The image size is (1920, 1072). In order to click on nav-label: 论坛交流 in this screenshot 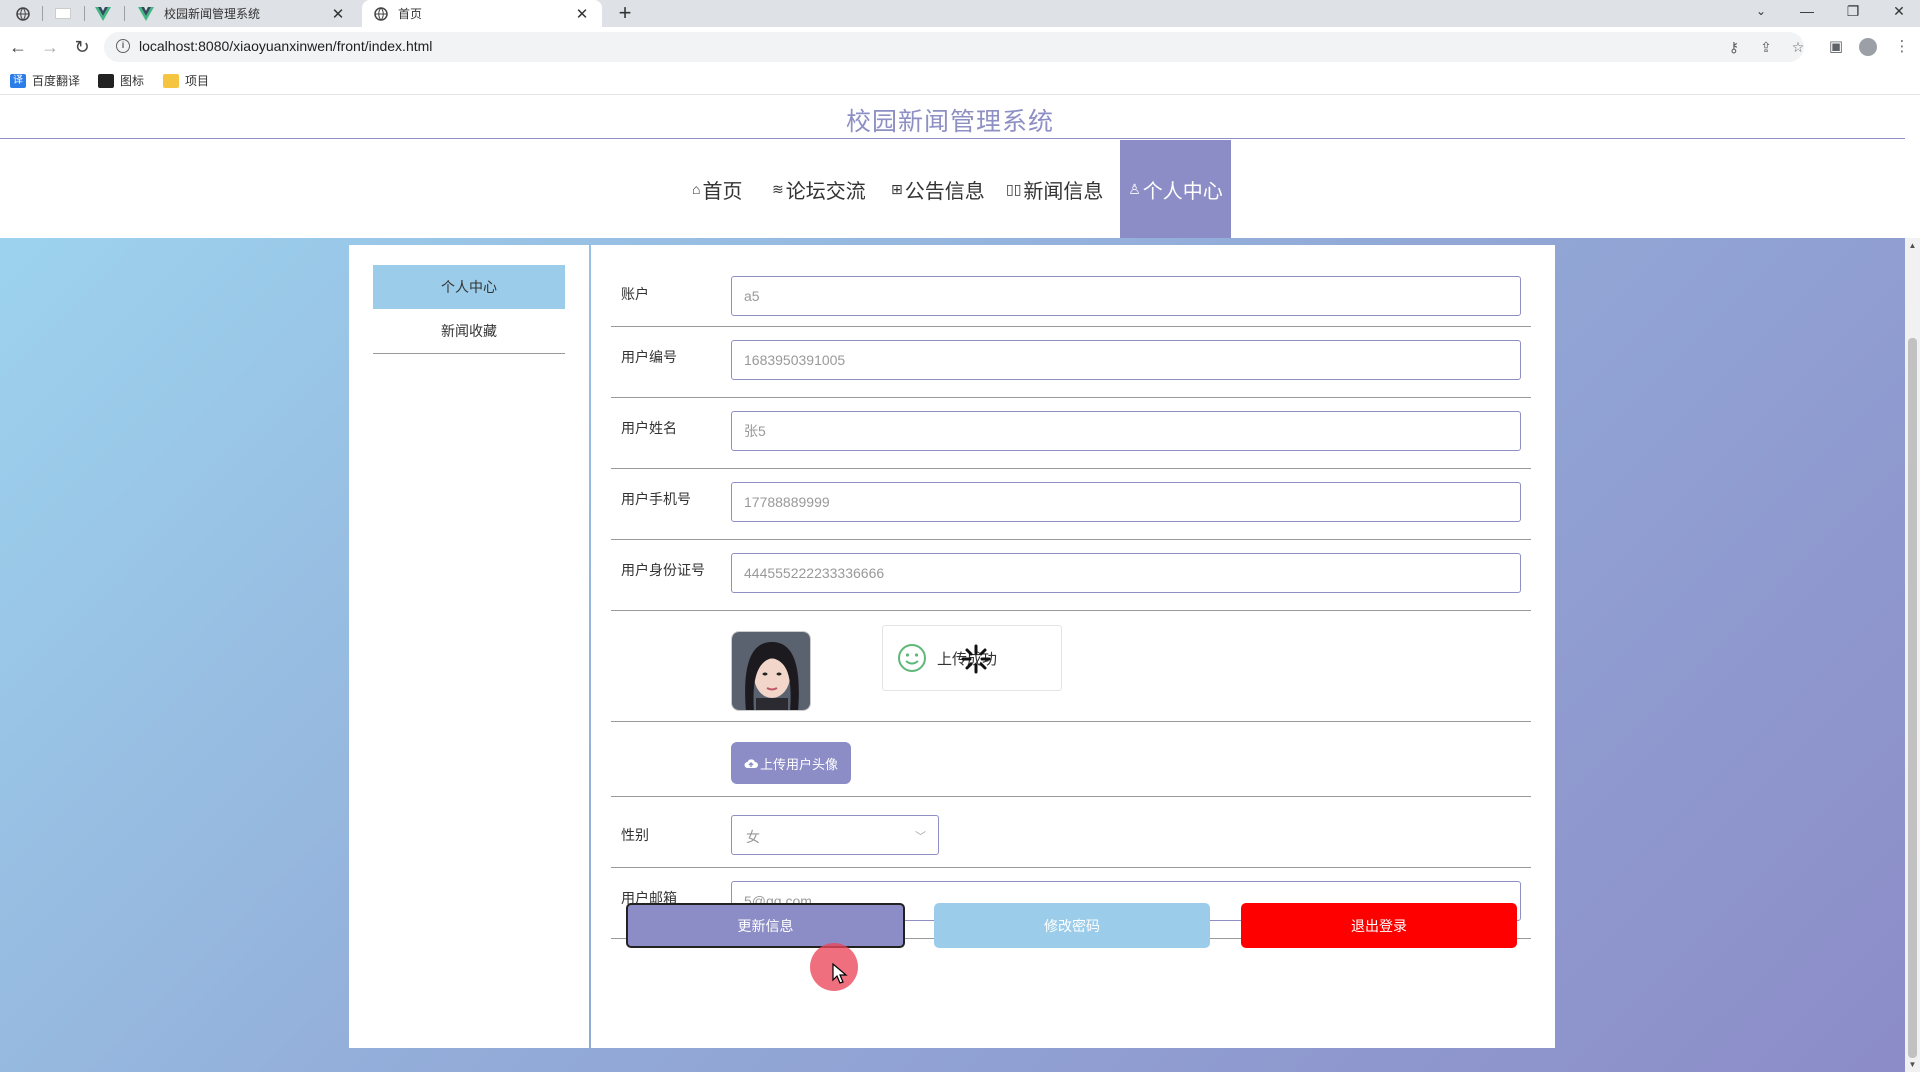, I will do `click(825, 191)`.